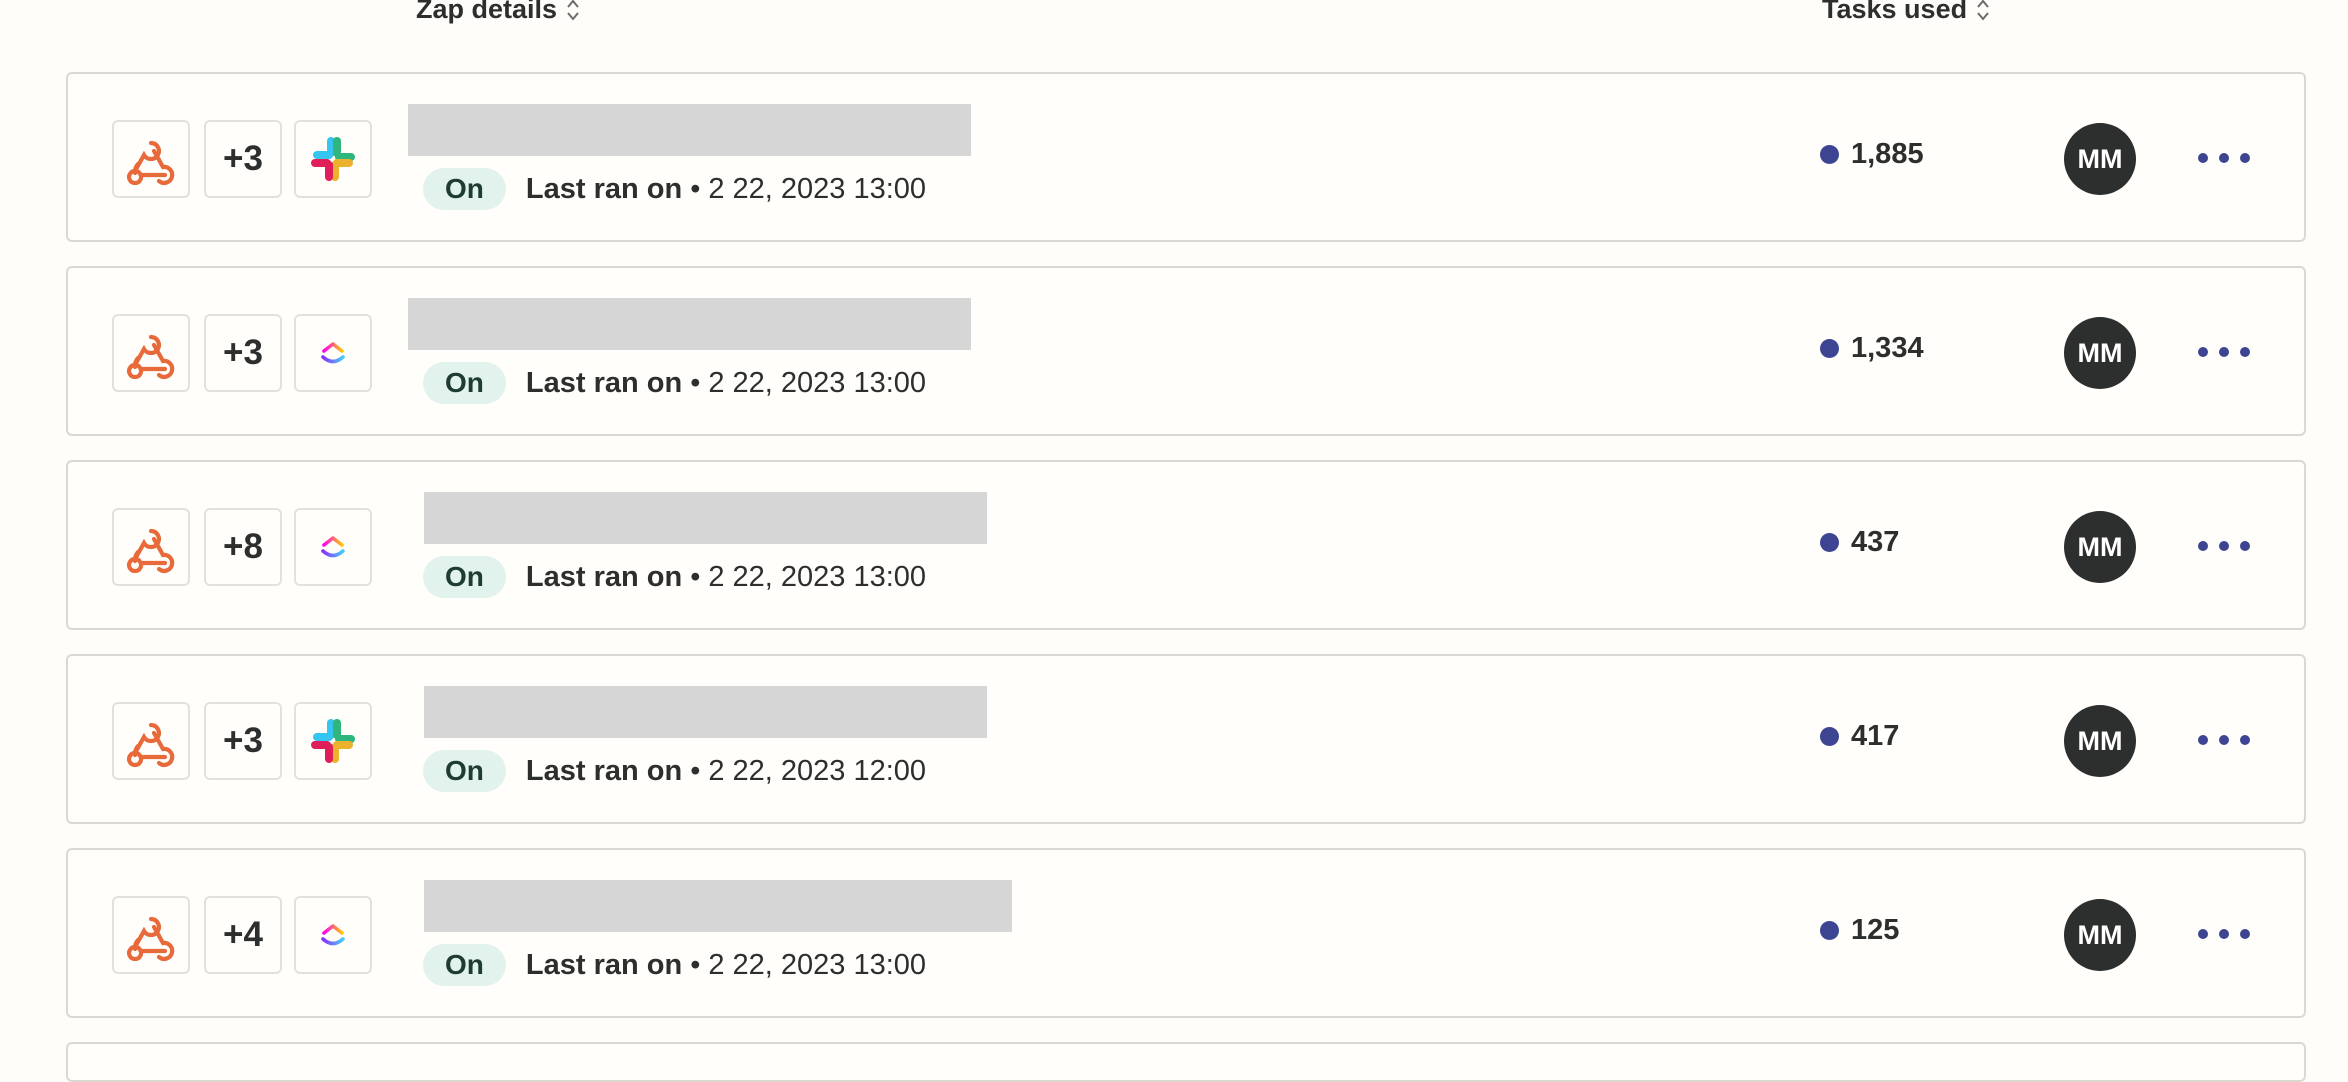  I want to click on zap-details-column-header: Zap details, so click(498, 12).